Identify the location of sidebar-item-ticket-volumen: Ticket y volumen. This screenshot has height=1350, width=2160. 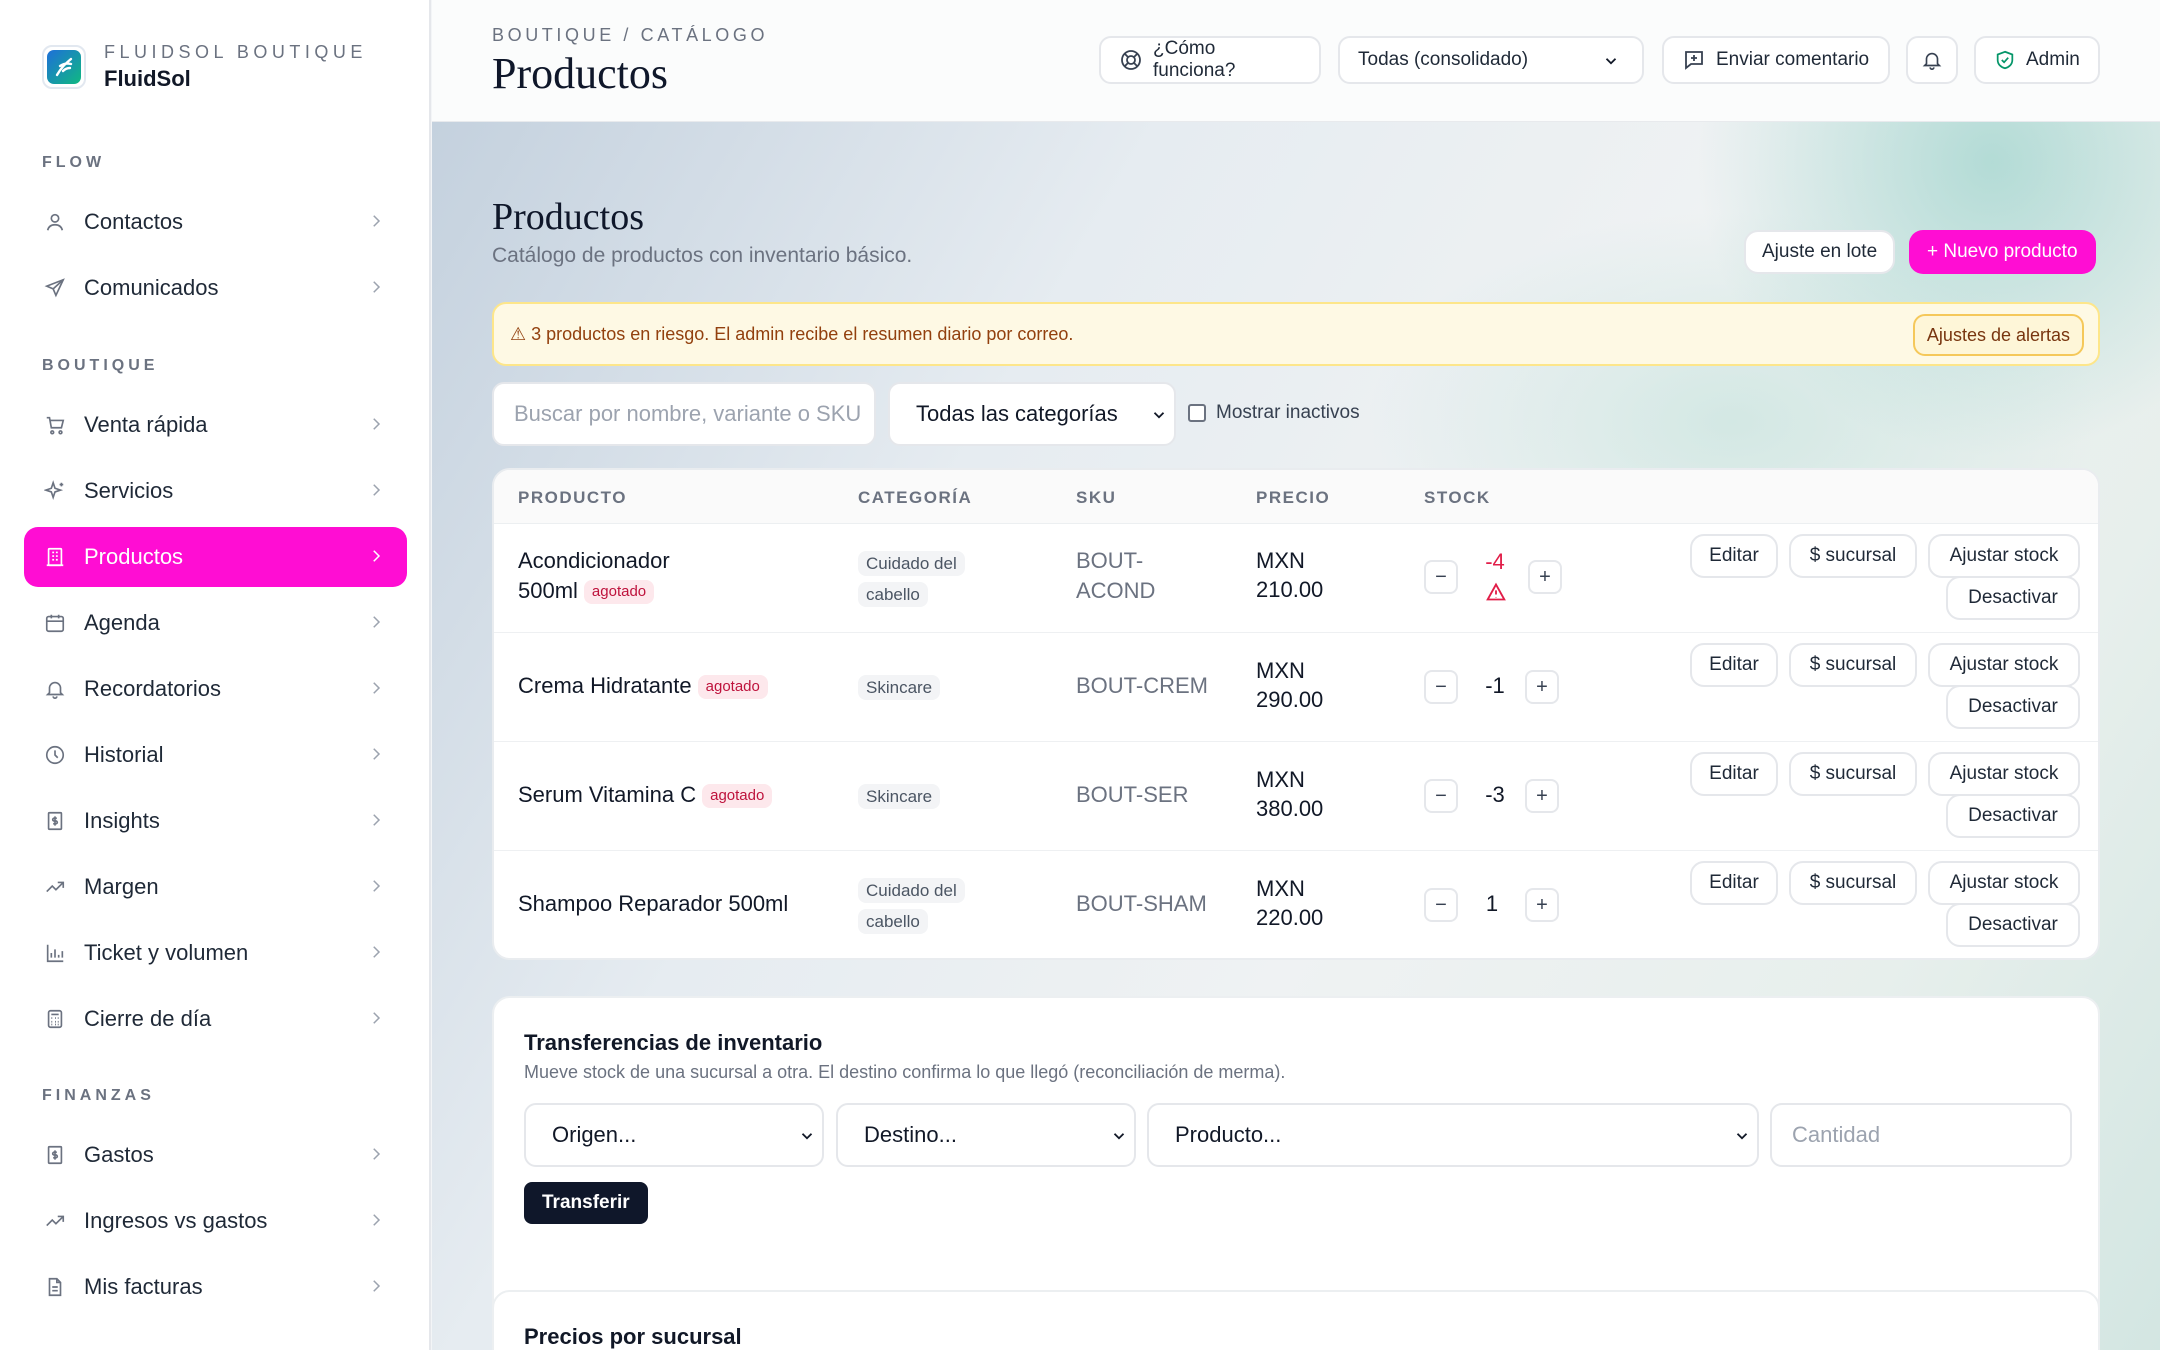
(215, 953).